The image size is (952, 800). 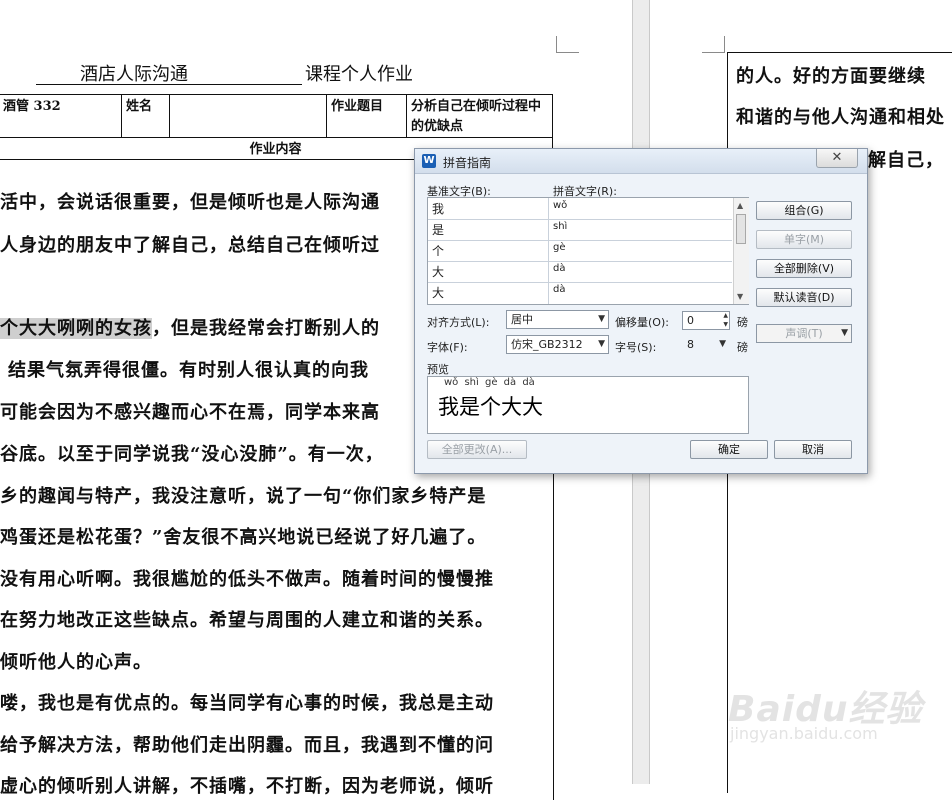 I want to click on body-line: 可能会因为不感兴趣而心不在焉，同学本来高, so click(x=190, y=411).